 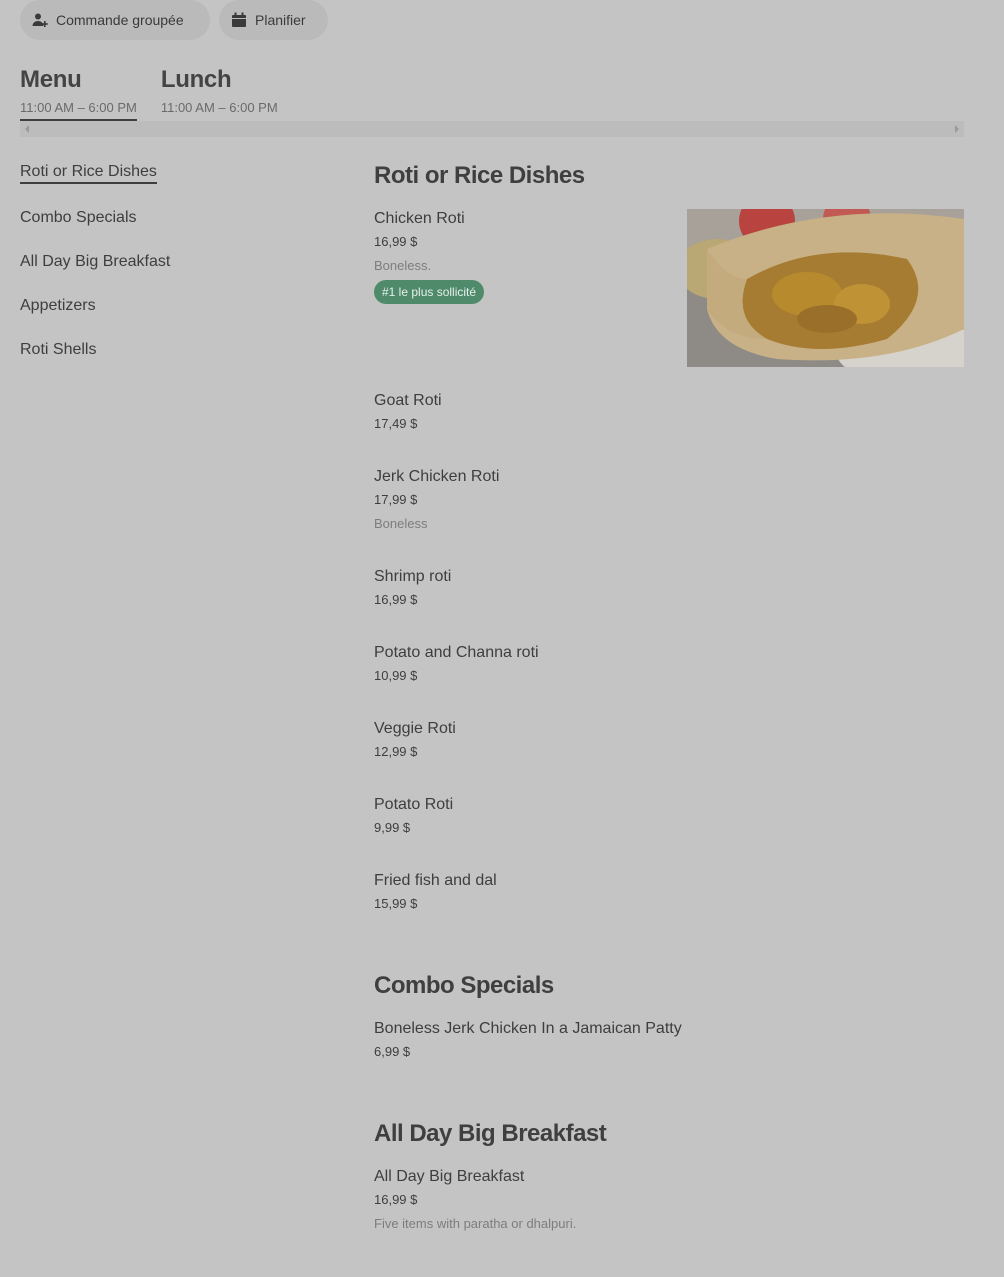 What do you see at coordinates (120, 20) in the screenshot?
I see `group-order-label: Commande groupée` at bounding box center [120, 20].